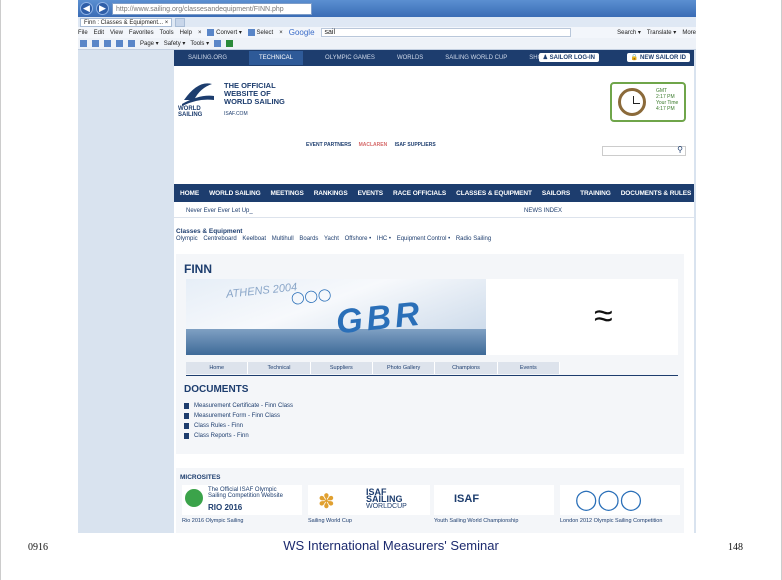 This screenshot has height=580, width=782. What do you see at coordinates (658, 57) in the screenshot?
I see `new-sailor-id-button: 🔒 NEW SAILOR ID` at bounding box center [658, 57].